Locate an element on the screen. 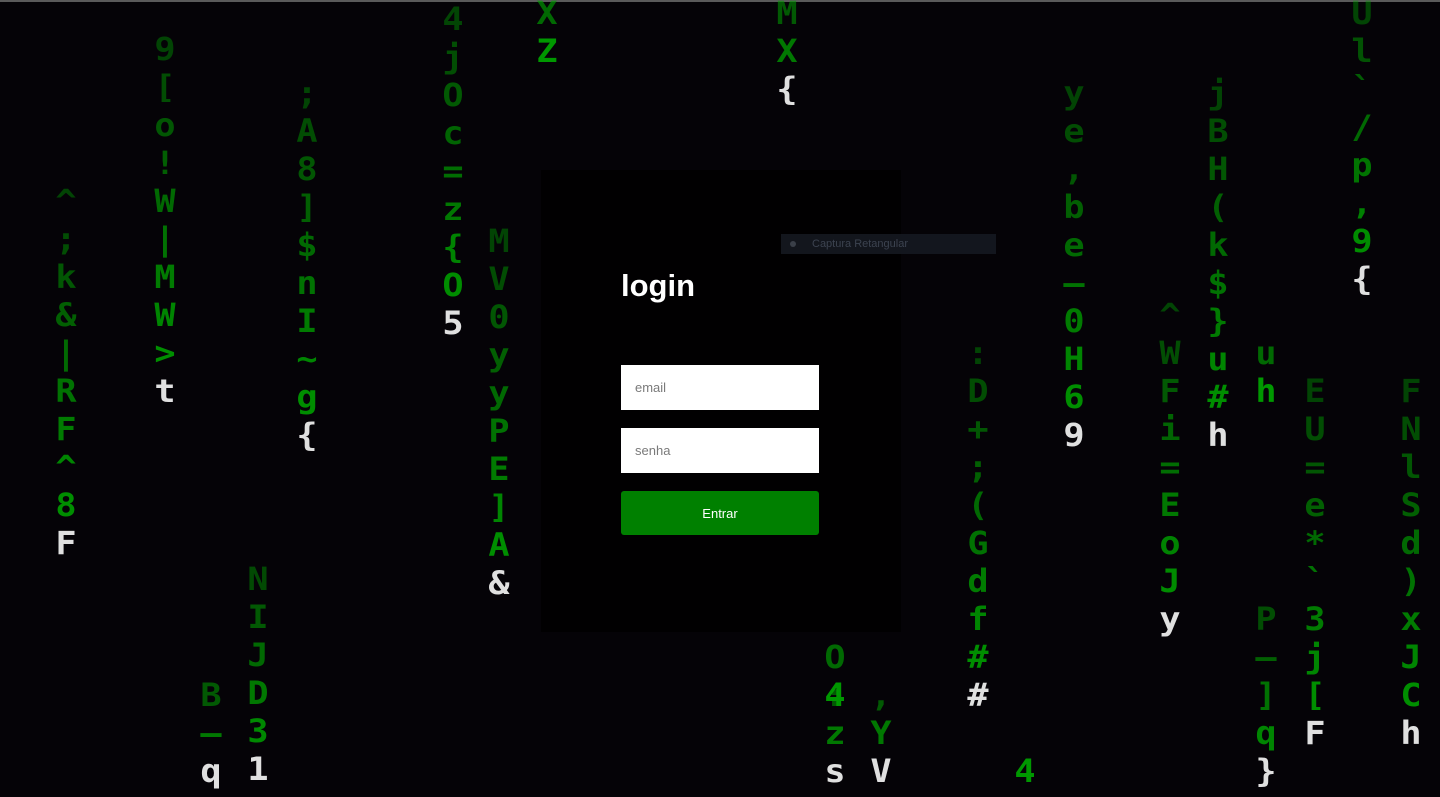  rain-glyph: g is located at coordinates (307, 397).